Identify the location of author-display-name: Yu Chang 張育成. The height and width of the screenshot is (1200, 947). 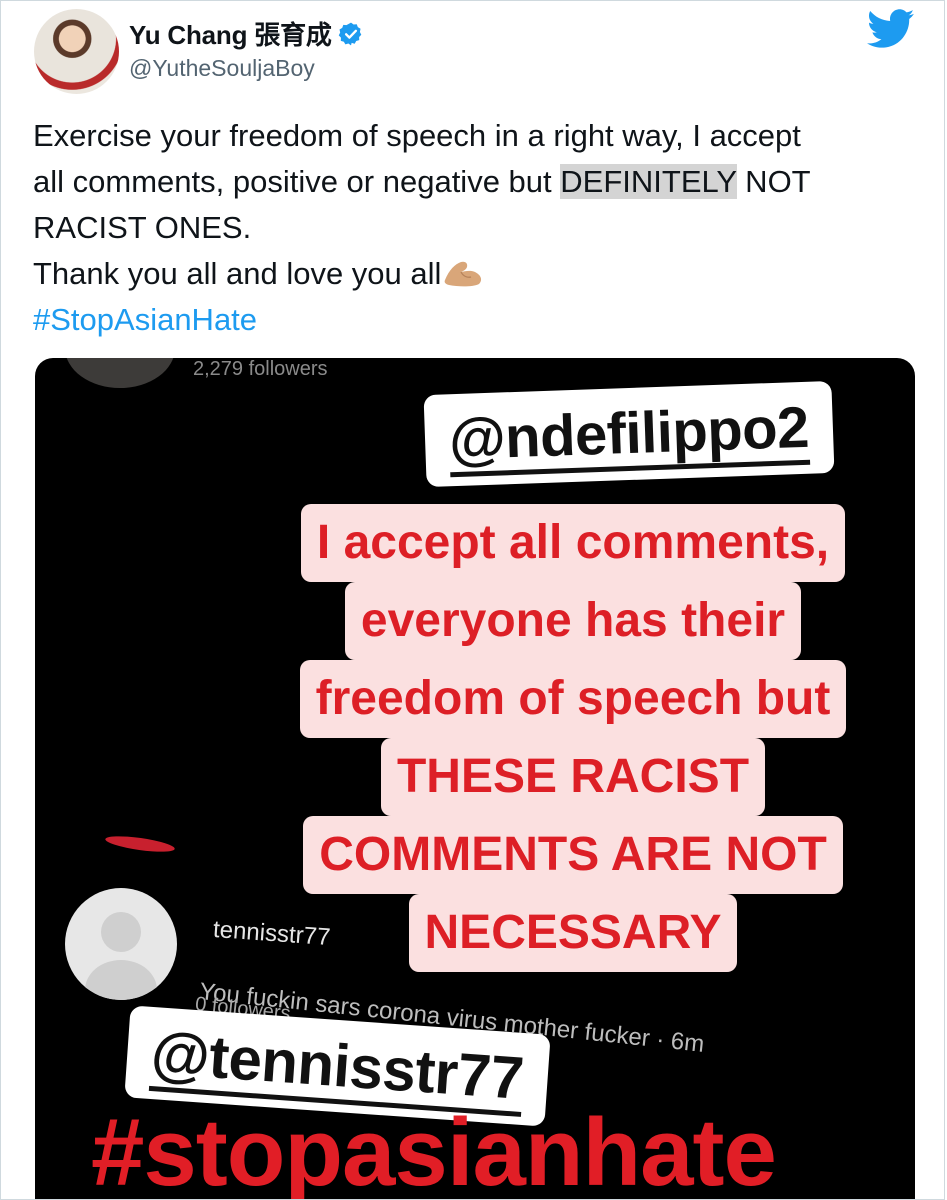
(230, 33).